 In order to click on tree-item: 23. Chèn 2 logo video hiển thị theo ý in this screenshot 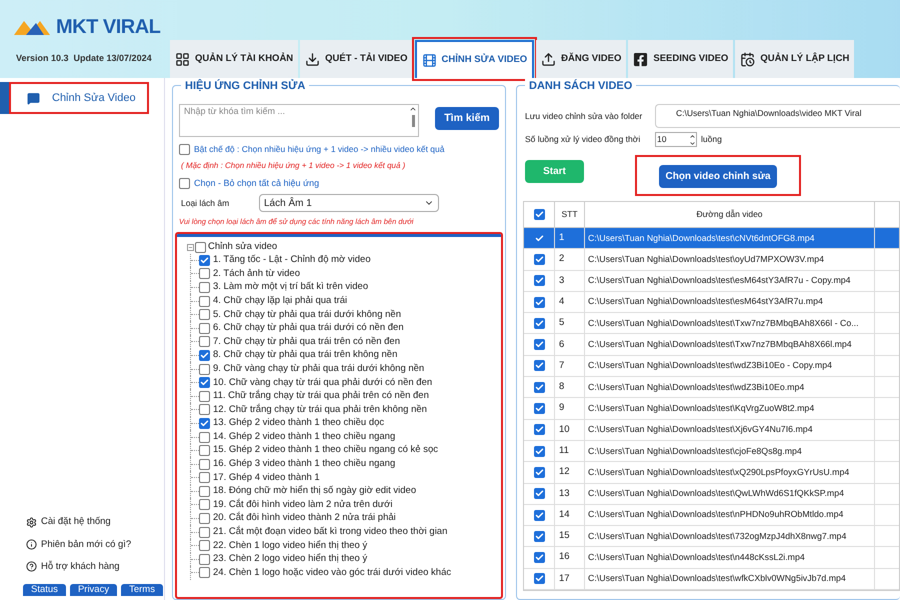, I will do `click(290, 559)`.